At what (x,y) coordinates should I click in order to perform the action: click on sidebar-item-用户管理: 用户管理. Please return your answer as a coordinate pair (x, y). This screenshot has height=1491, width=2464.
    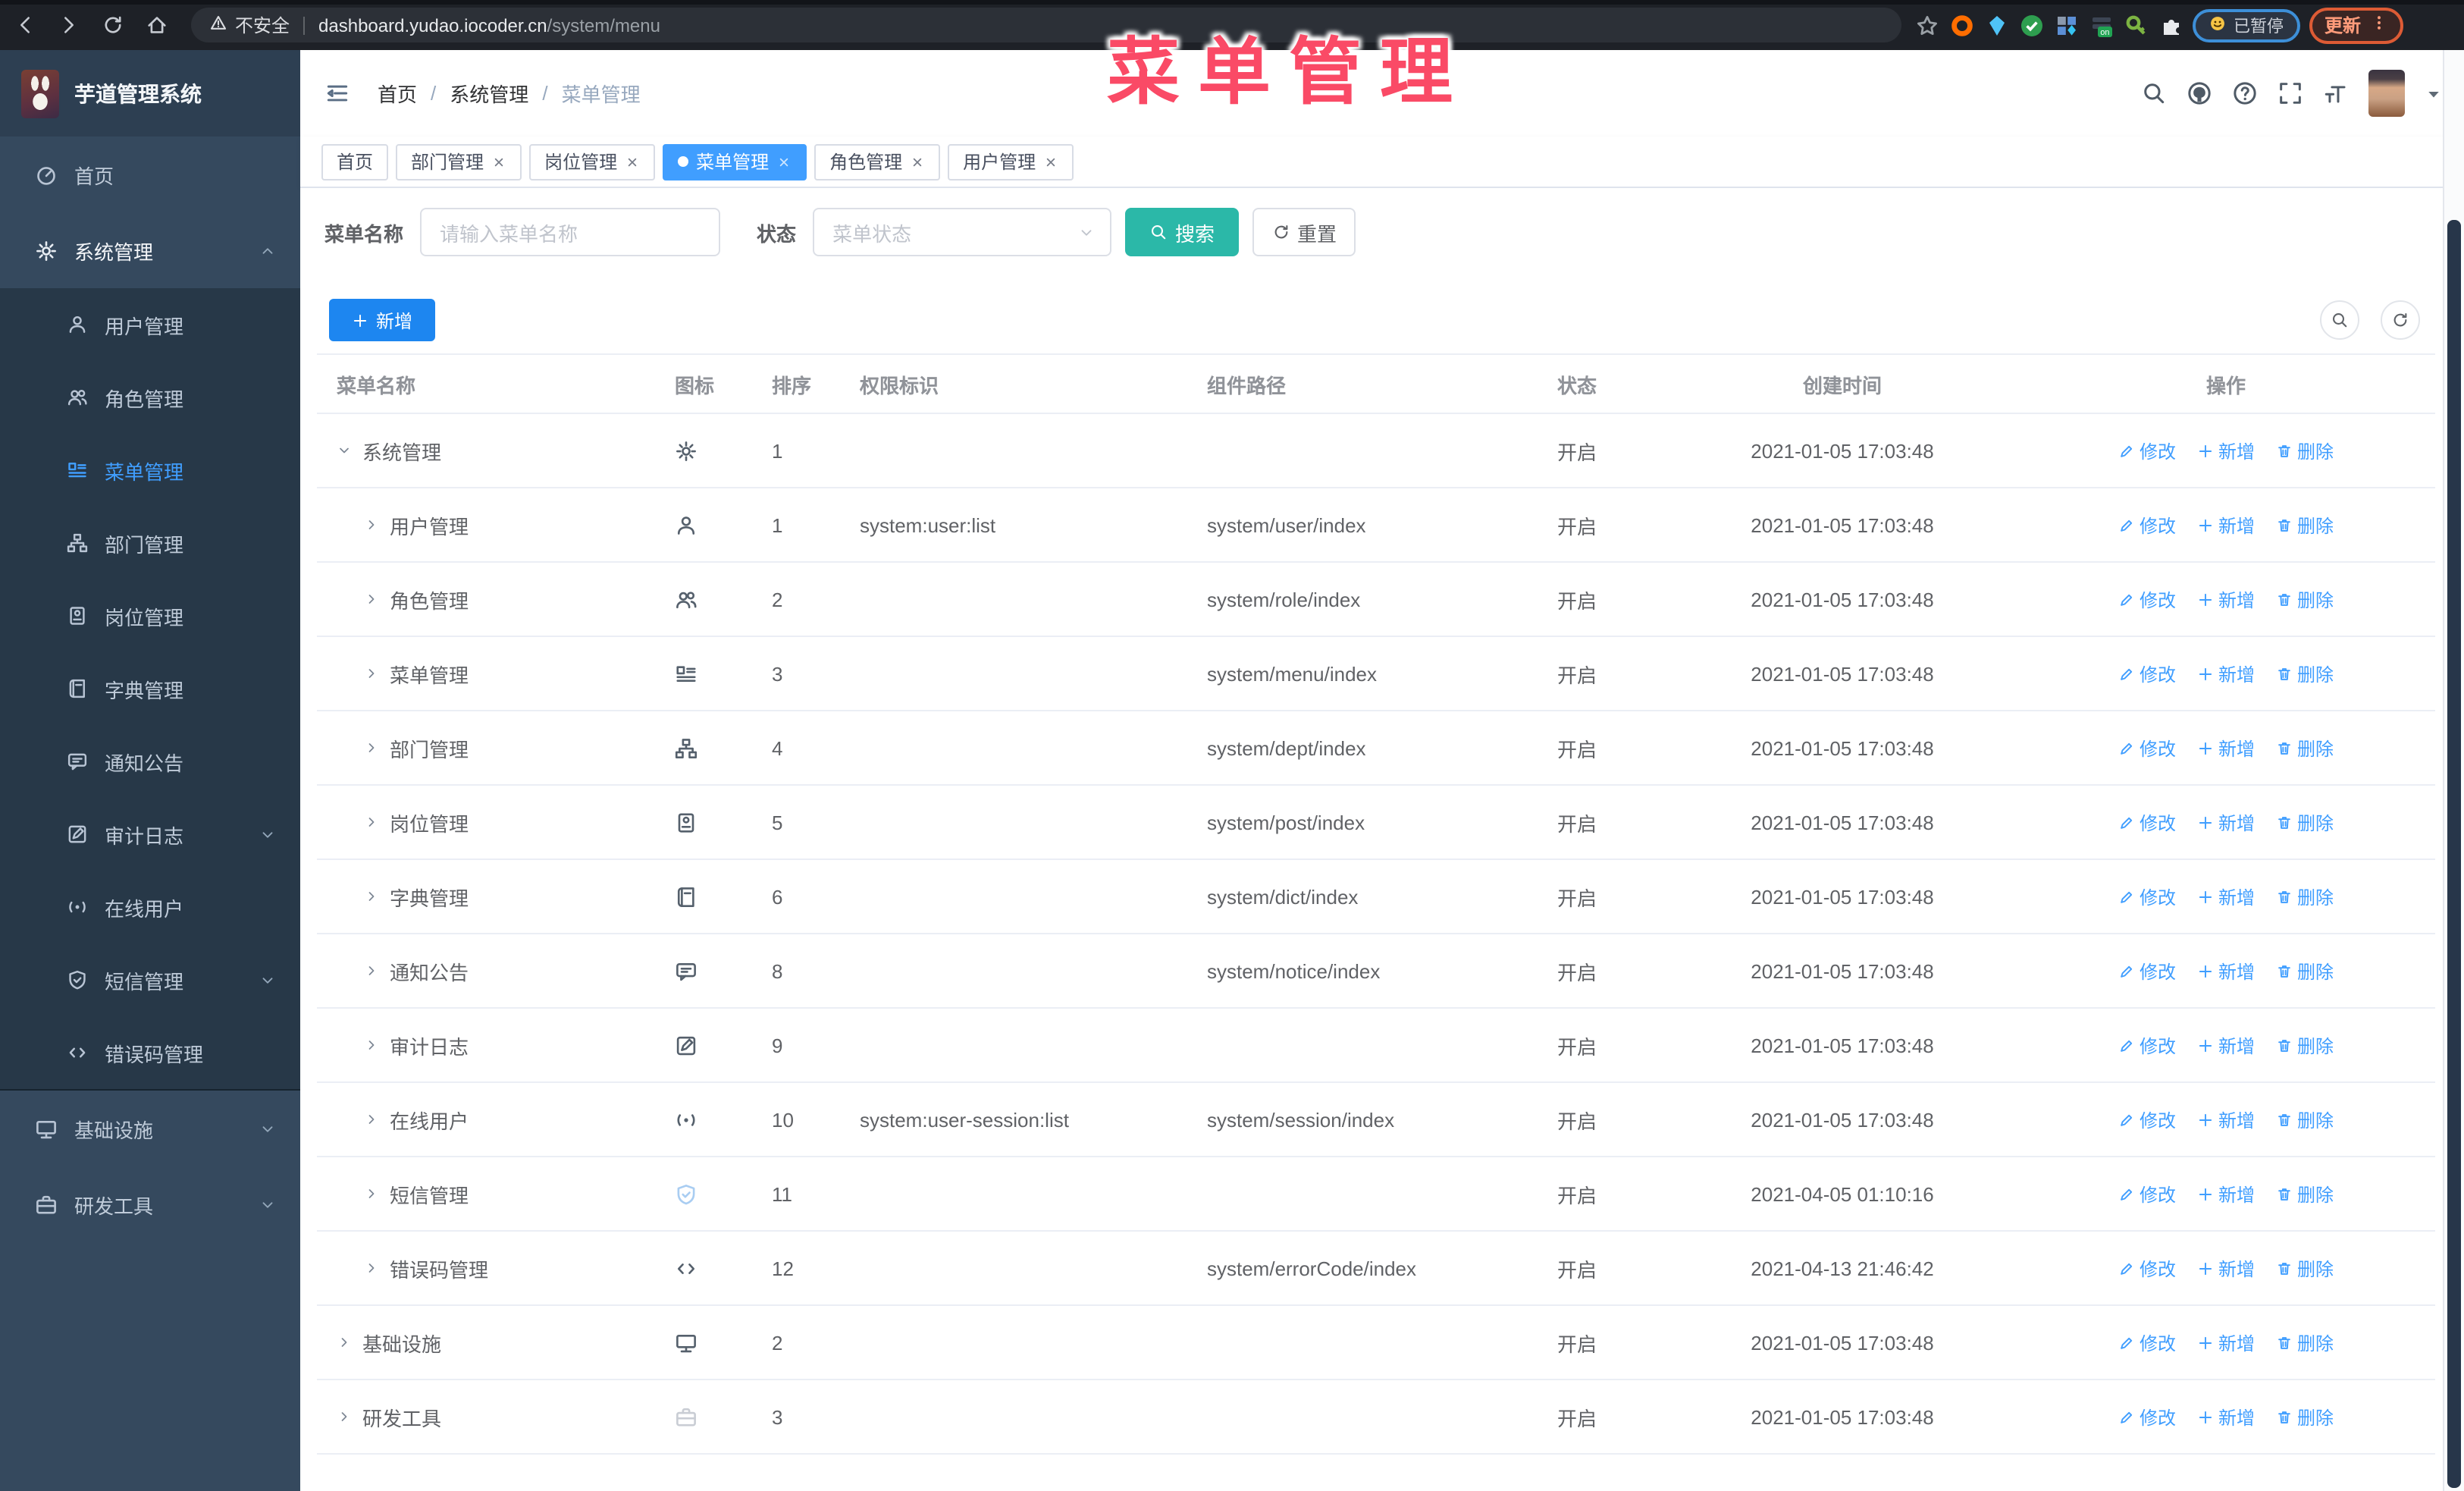
    Looking at the image, I should click on (150, 324).